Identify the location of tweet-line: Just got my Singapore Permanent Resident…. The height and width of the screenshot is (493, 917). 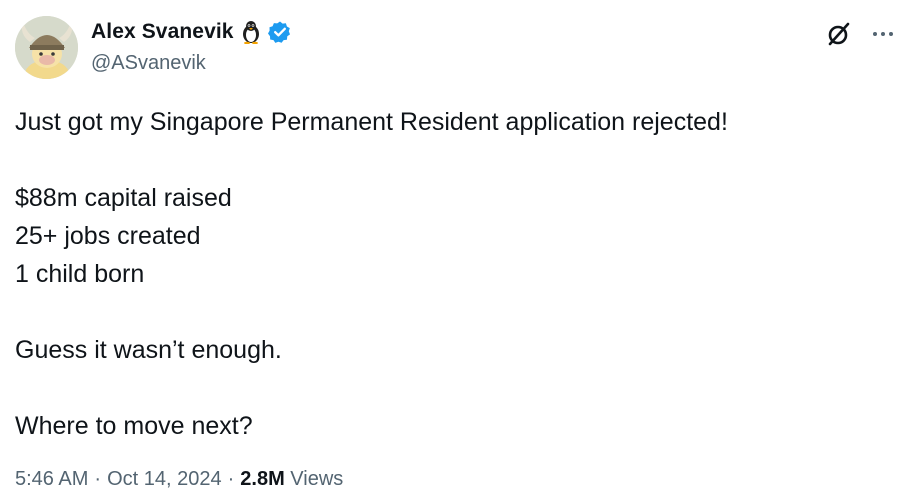
(371, 122).